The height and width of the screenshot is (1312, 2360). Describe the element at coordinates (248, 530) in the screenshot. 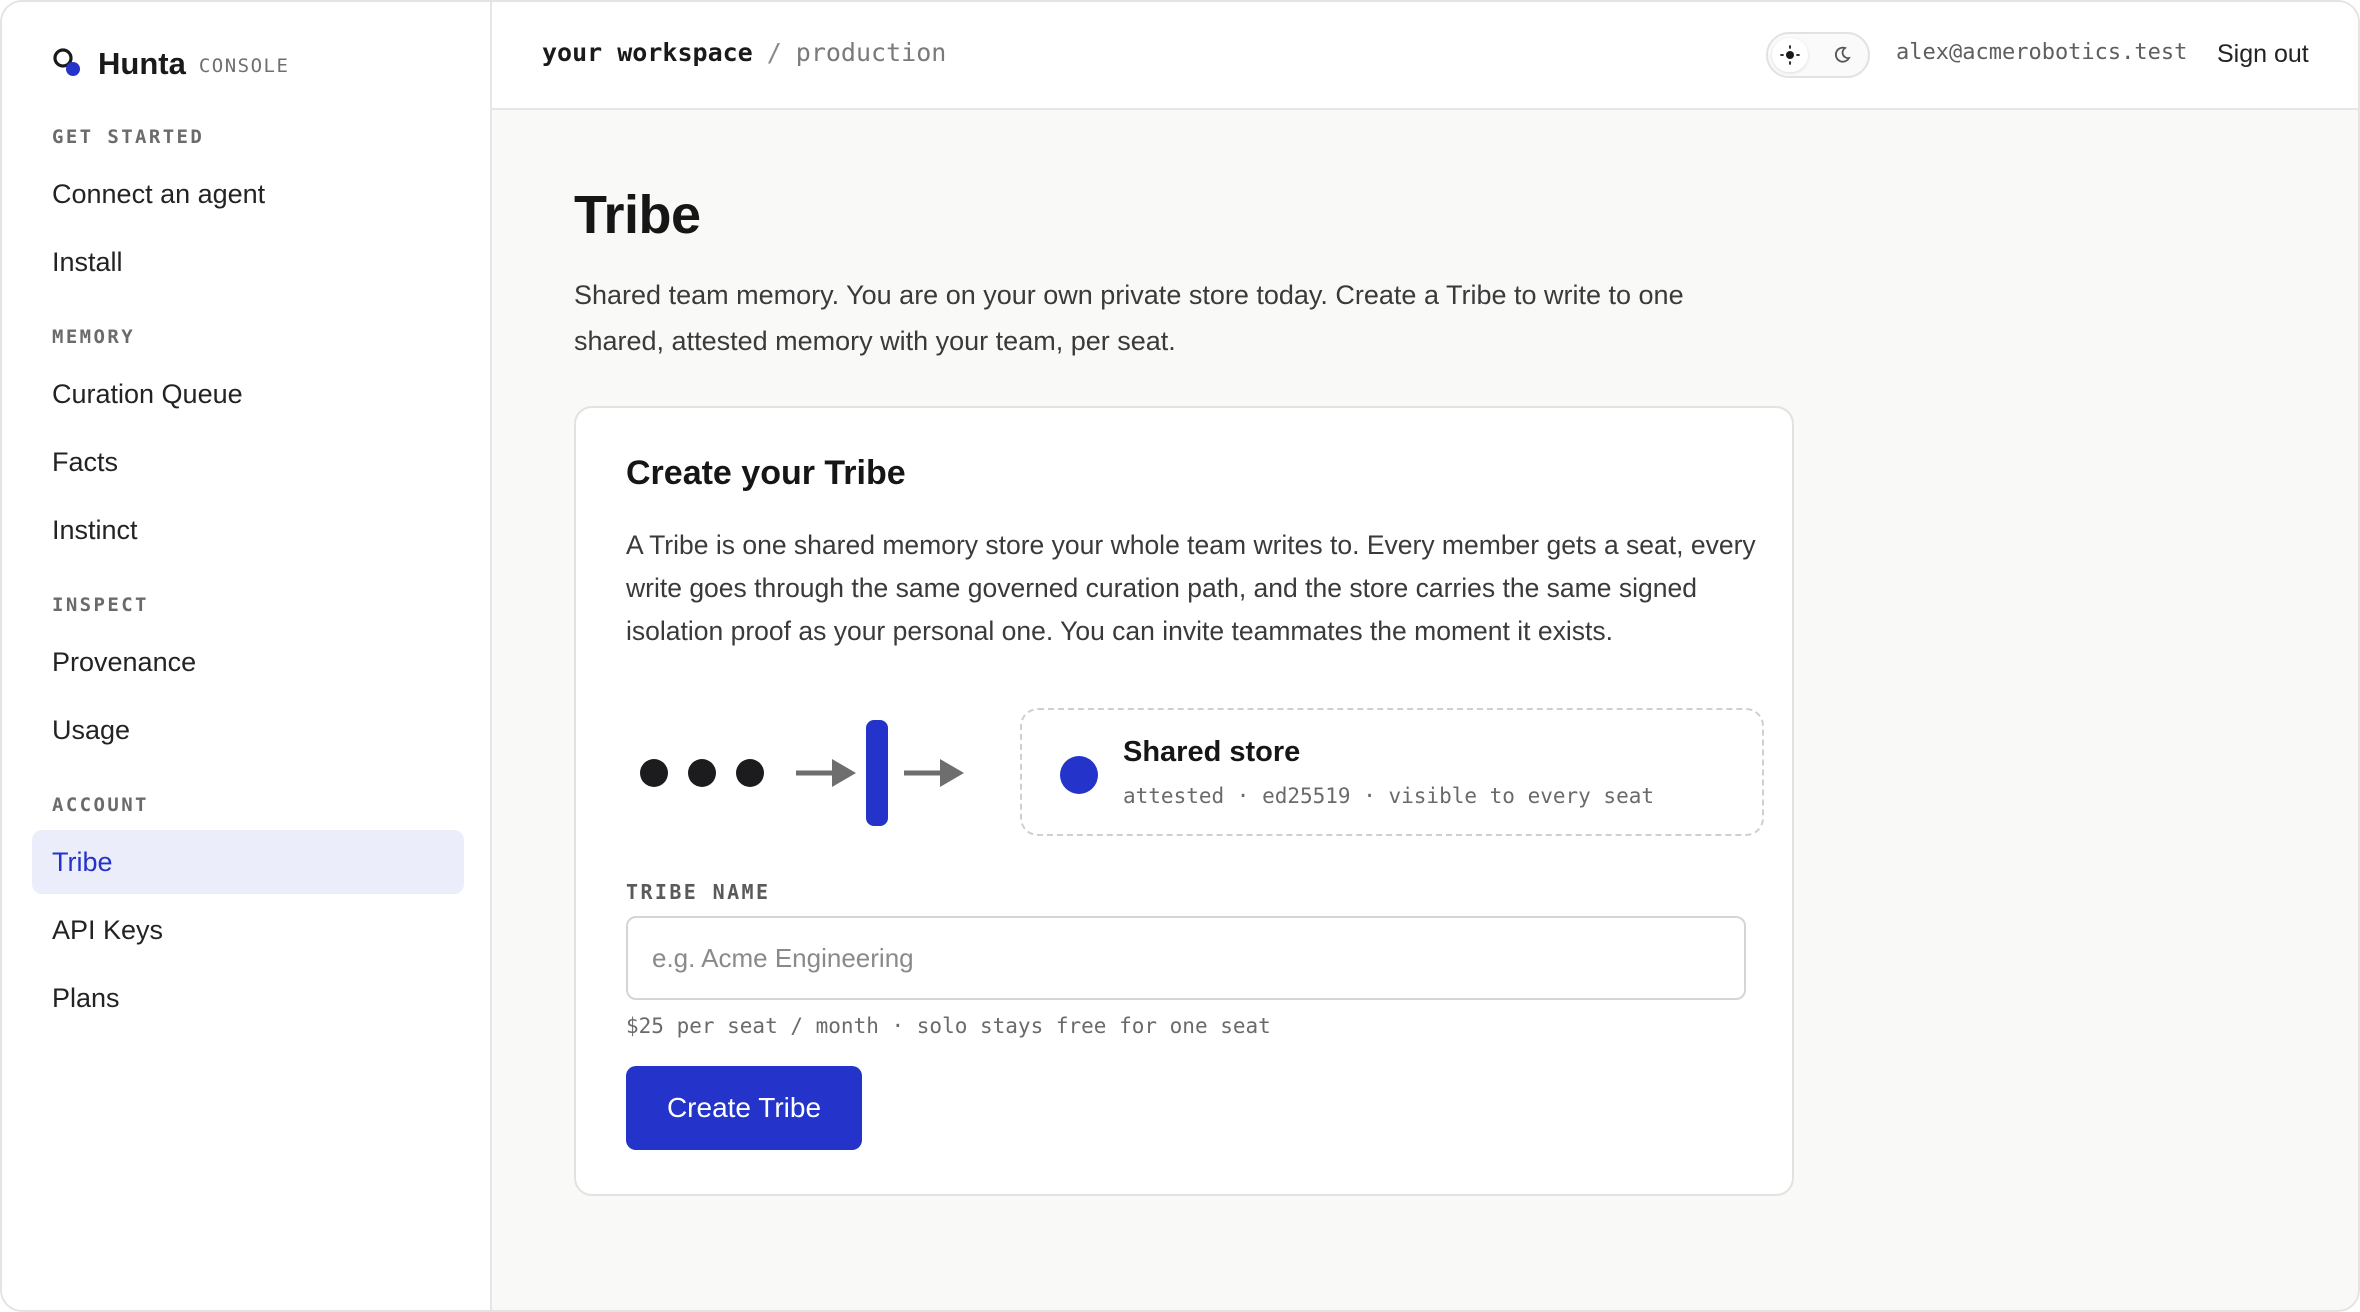

I see `sidebar-item-instinct: Instinct` at that location.